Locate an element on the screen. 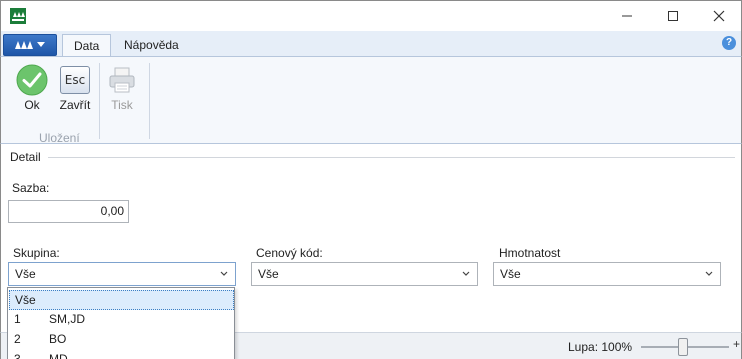 The image size is (742, 359). list-item-name: BO is located at coordinates (58, 339).